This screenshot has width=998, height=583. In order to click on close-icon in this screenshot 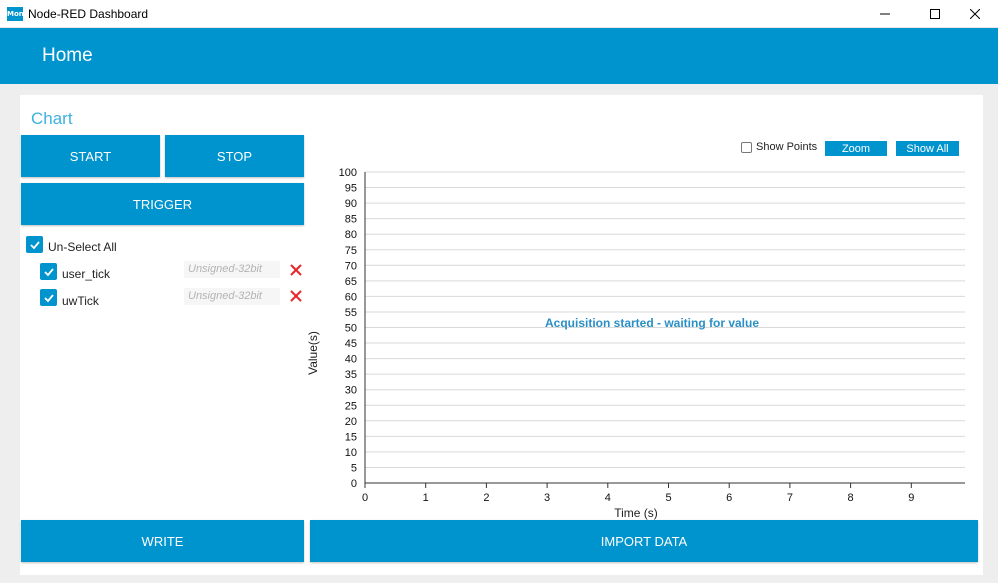, I will do `click(975, 14)`.